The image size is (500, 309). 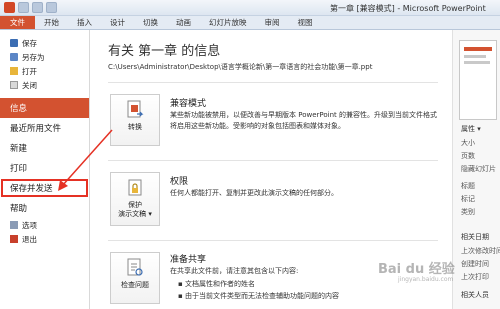 I want to click on nav-options-label: 选项, so click(x=29, y=225).